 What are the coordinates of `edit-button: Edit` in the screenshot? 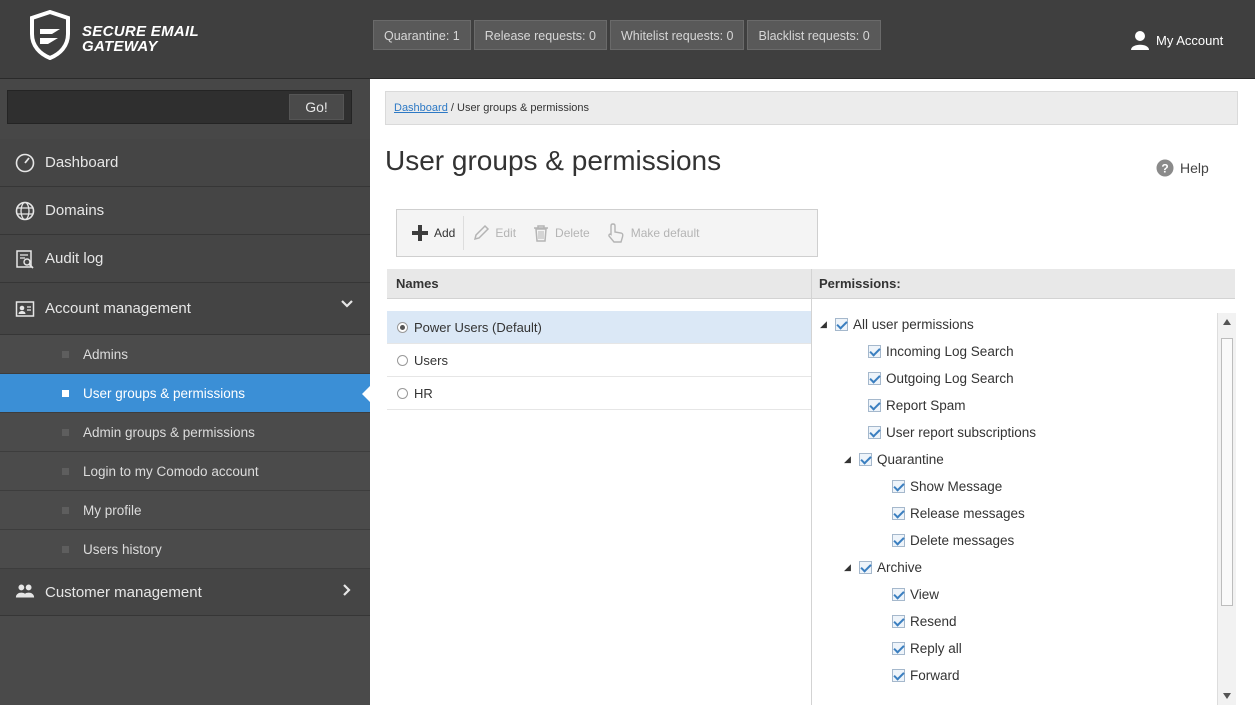 It's located at (494, 233).